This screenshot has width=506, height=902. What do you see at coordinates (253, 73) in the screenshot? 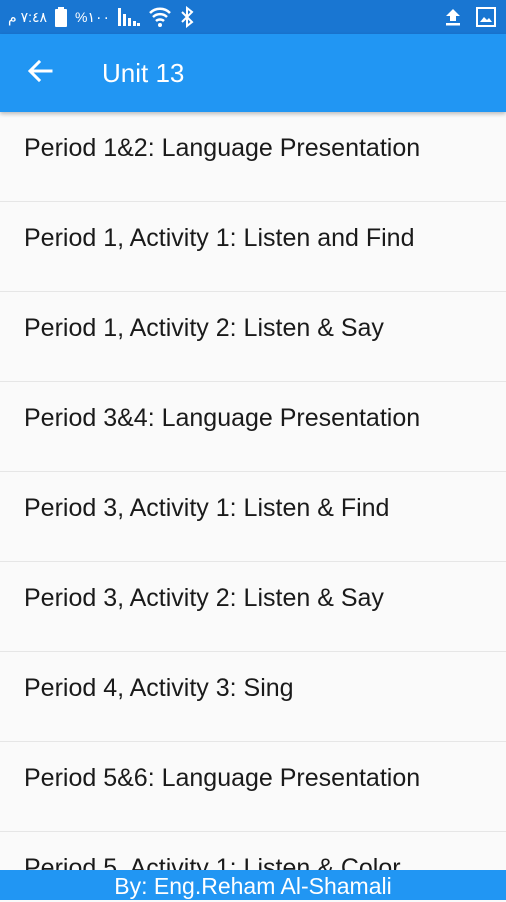
I see `app-bar: Unit 13` at bounding box center [253, 73].